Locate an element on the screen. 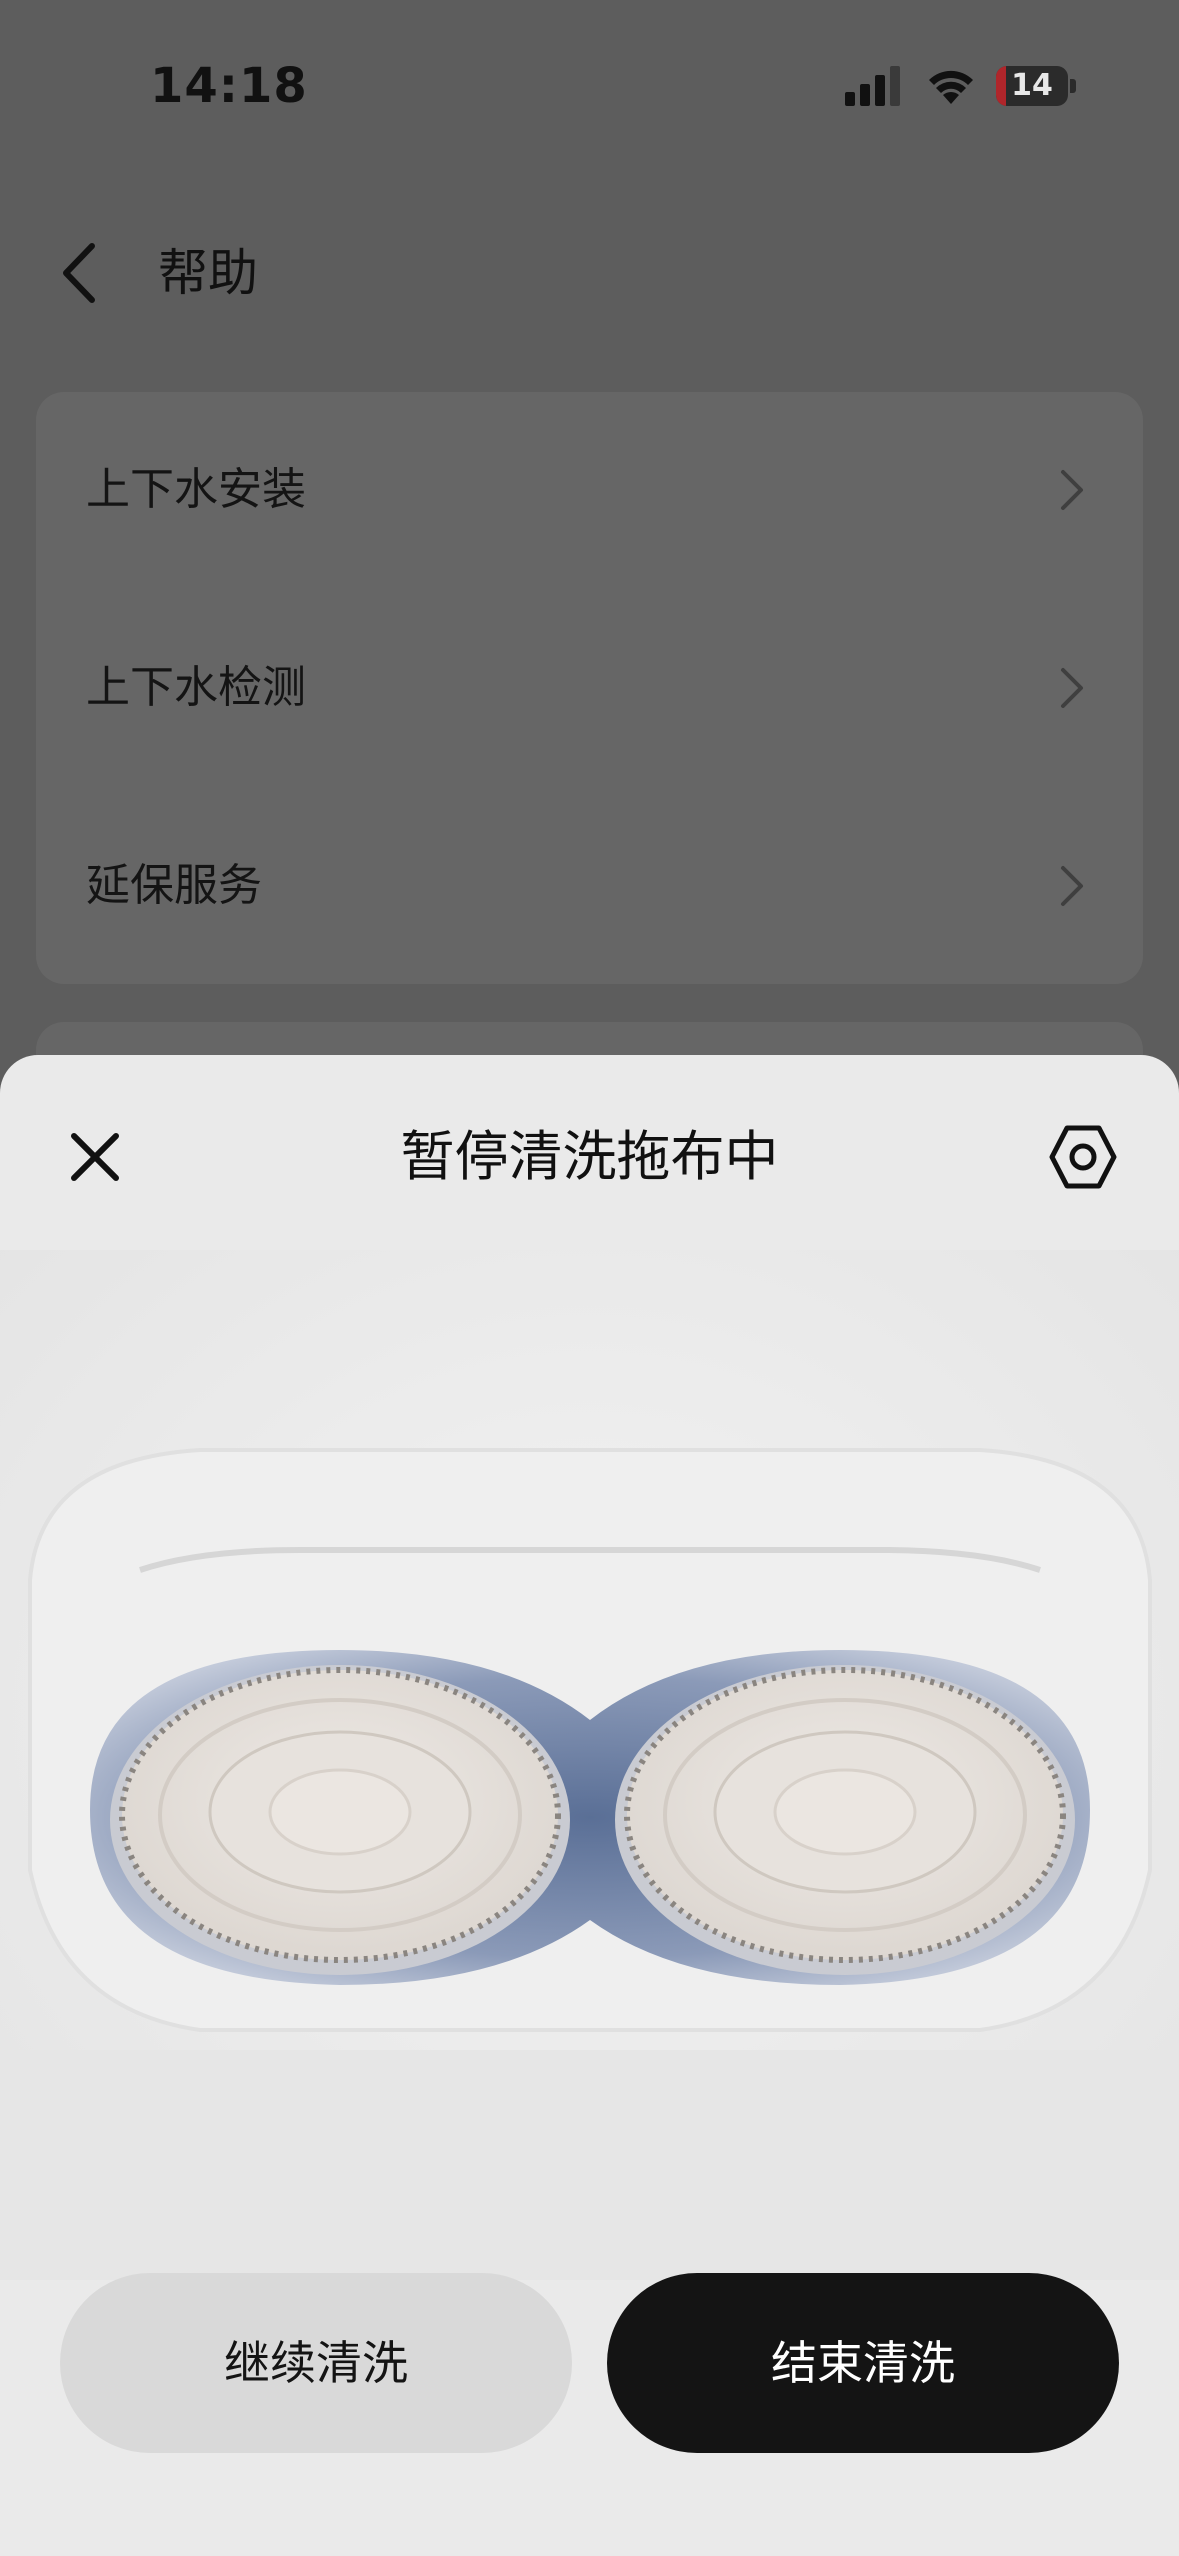  continue-cleaning-button: 继续清洗 is located at coordinates (316, 2363).